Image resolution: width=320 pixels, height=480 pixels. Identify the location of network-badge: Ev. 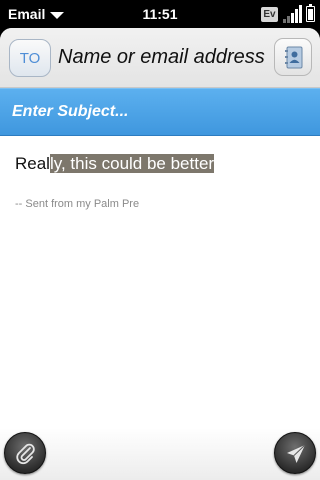
(269, 14).